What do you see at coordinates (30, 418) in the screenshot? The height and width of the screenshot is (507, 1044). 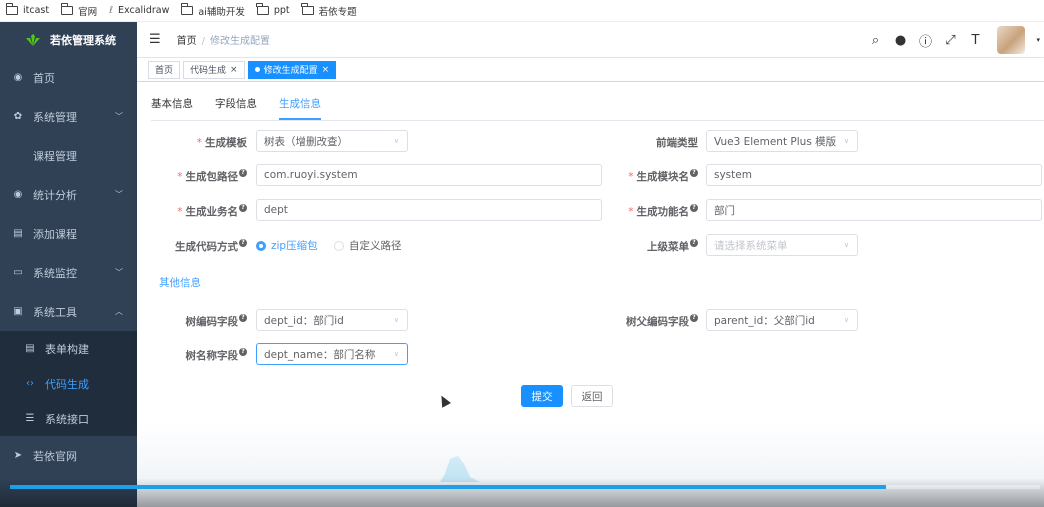 I see `sliders-icon: ☰` at bounding box center [30, 418].